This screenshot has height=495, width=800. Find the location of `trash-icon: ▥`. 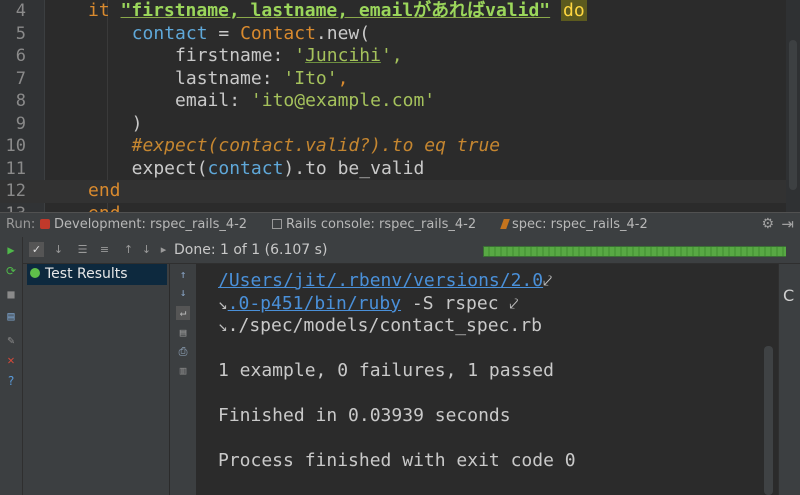

trash-icon: ▥ is located at coordinates (183, 371).